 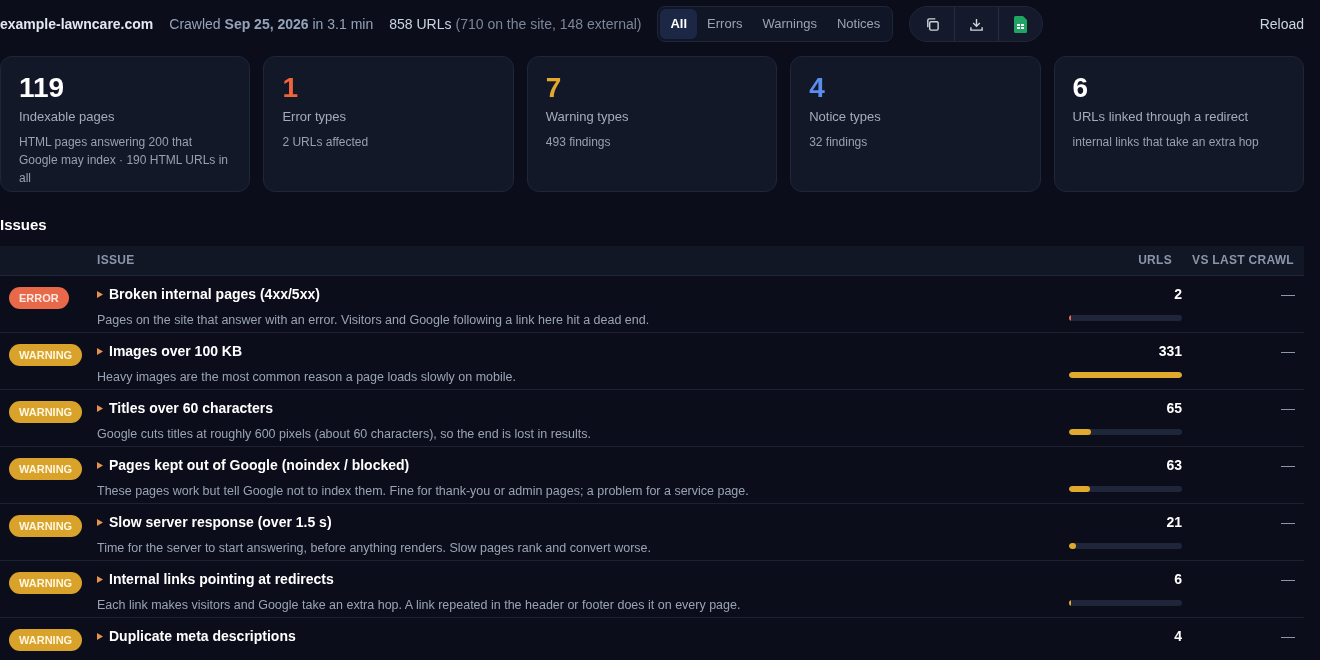 I want to click on severity-badge: ERROR, so click(x=39, y=297).